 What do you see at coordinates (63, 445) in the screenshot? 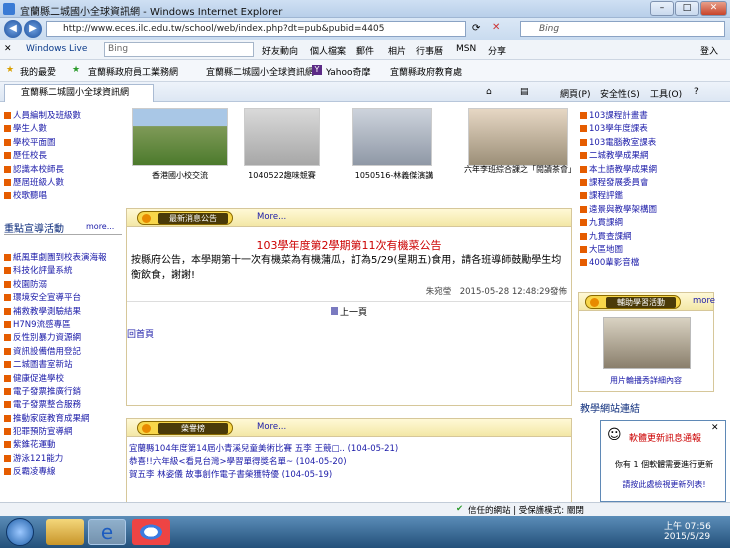
I see `left-link: 紫錐花運動` at bounding box center [63, 445].